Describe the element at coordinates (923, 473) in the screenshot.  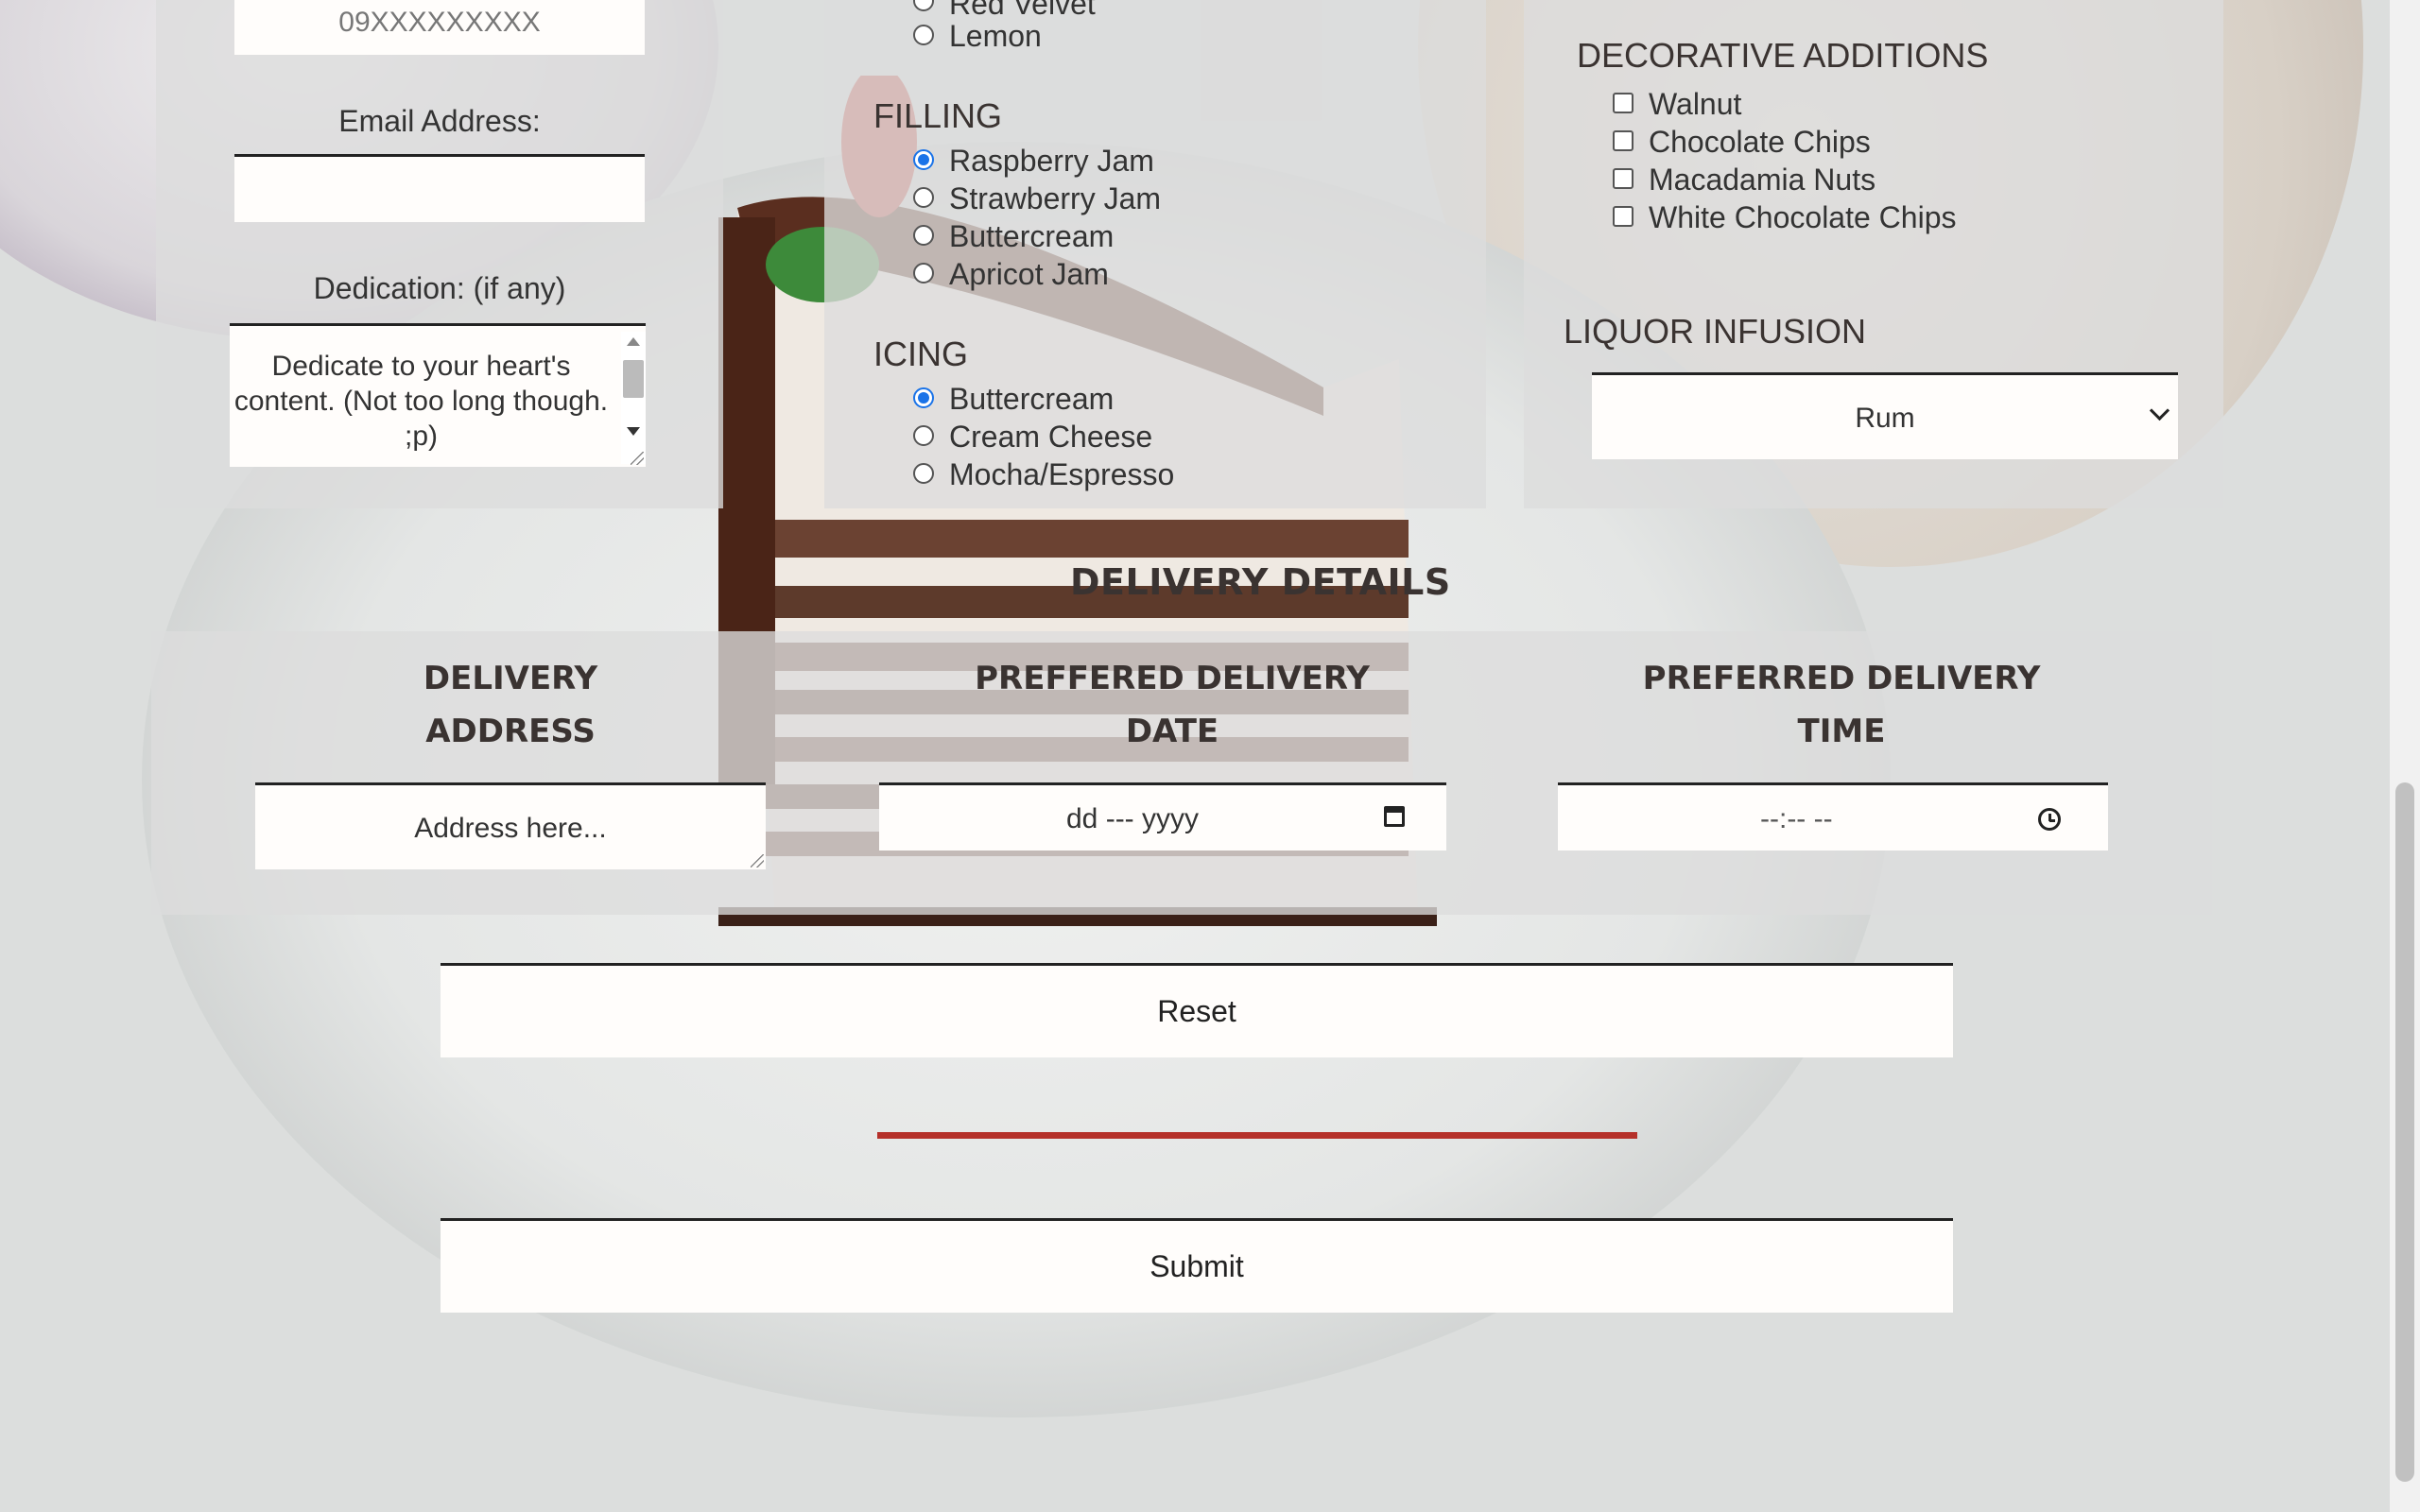
I see `radio-mocha-espresso` at that location.